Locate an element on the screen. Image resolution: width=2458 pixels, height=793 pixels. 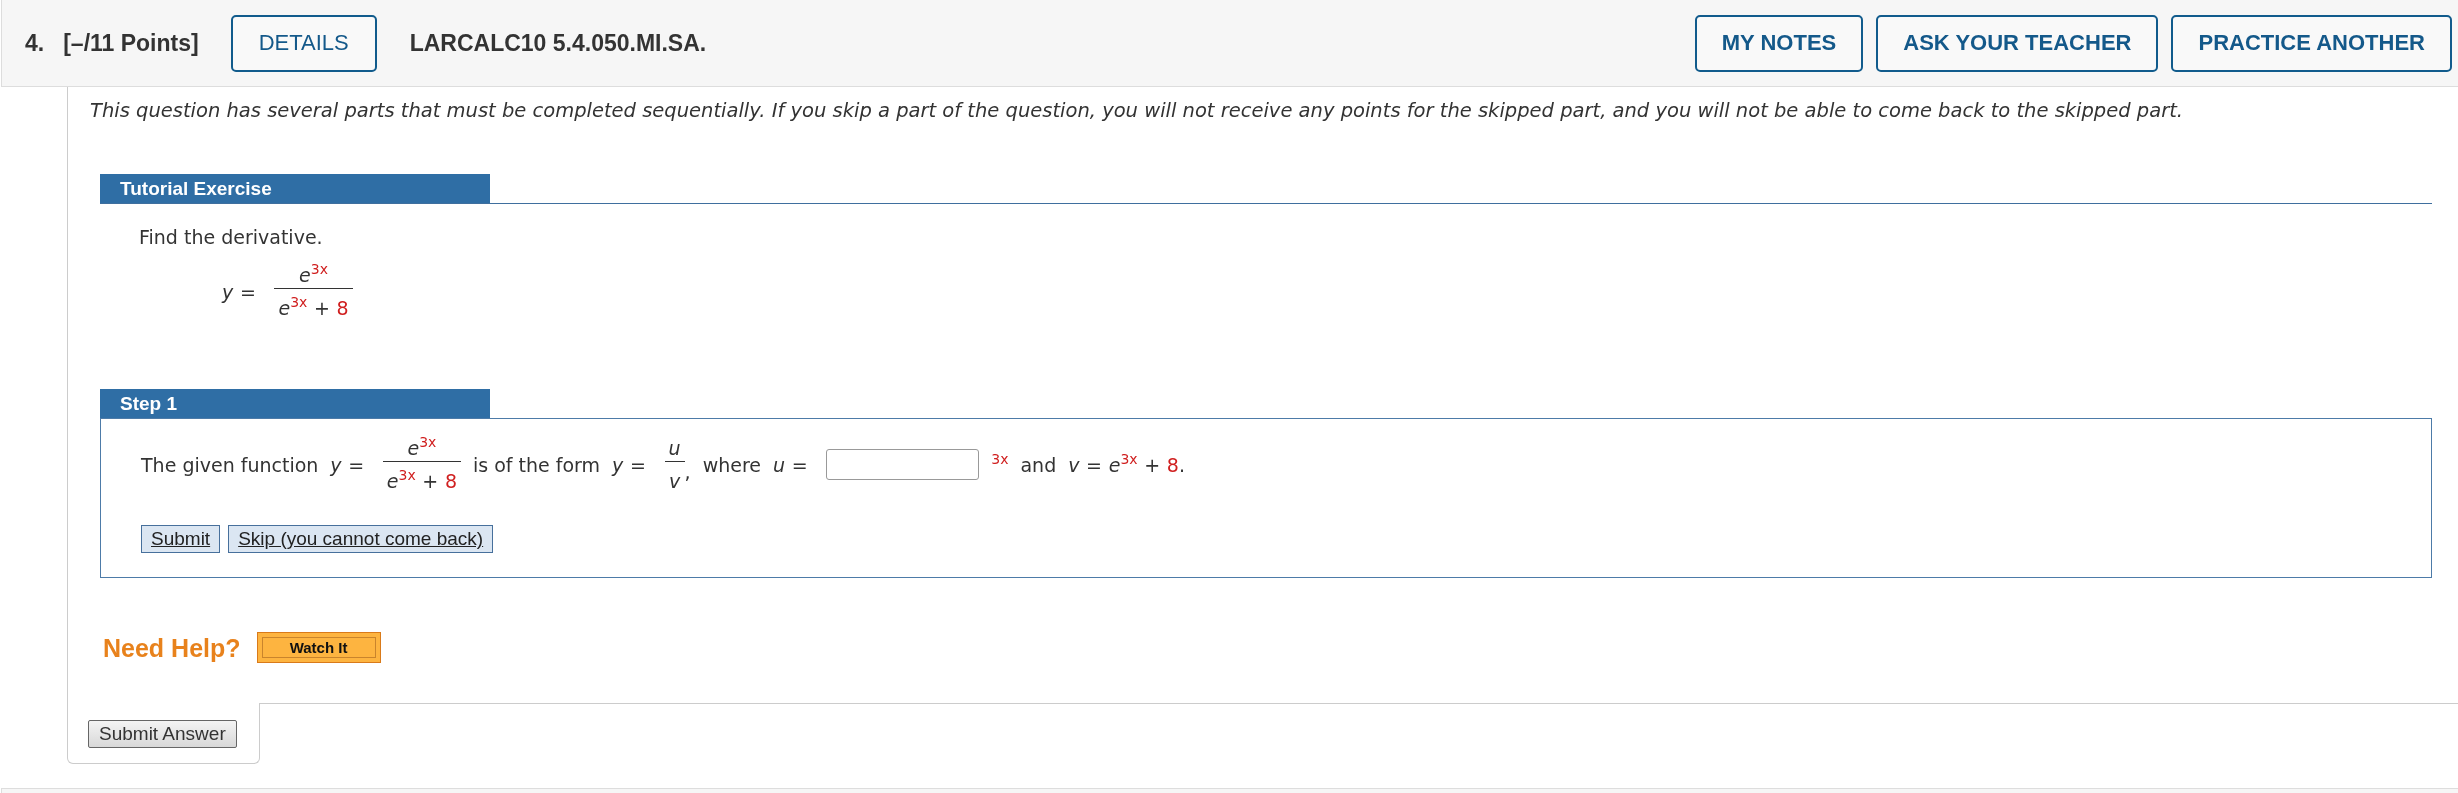
details-button: DETAILS is located at coordinates (303, 43).